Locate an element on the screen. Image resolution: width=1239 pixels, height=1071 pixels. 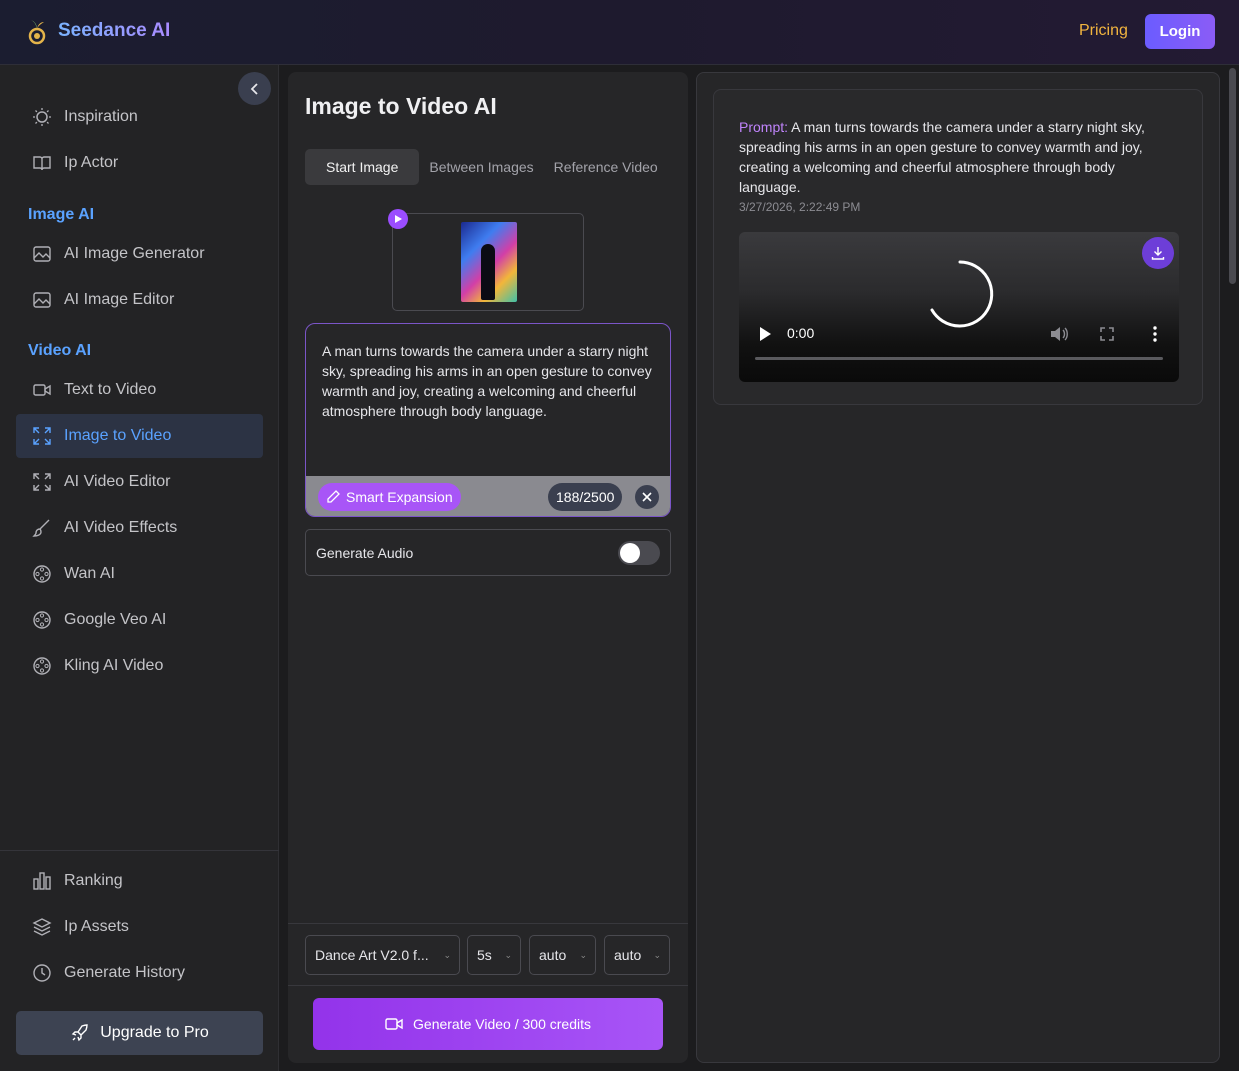
sidebar-item-ai-video-effects: AI Video Effects is located at coordinates (139, 528).